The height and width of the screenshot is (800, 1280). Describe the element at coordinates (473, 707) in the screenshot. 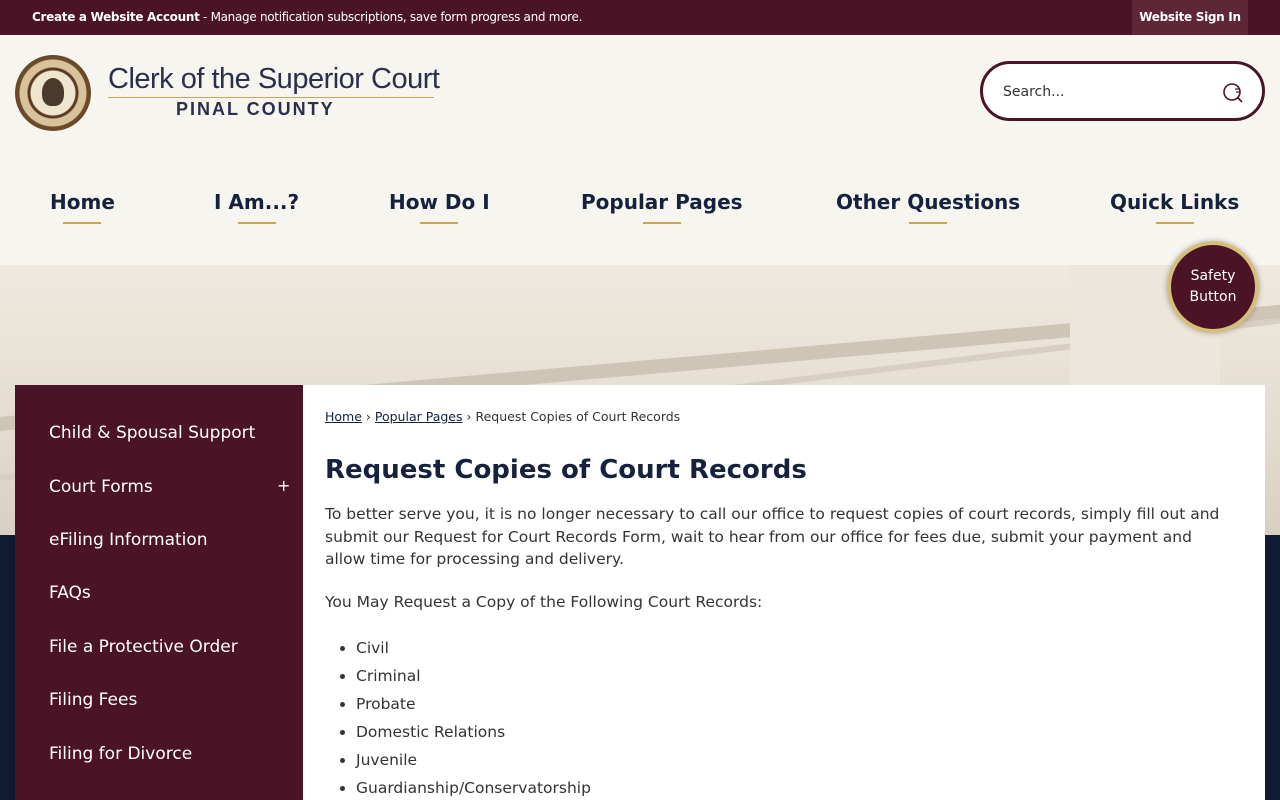

I see `list-item: Probate` at that location.